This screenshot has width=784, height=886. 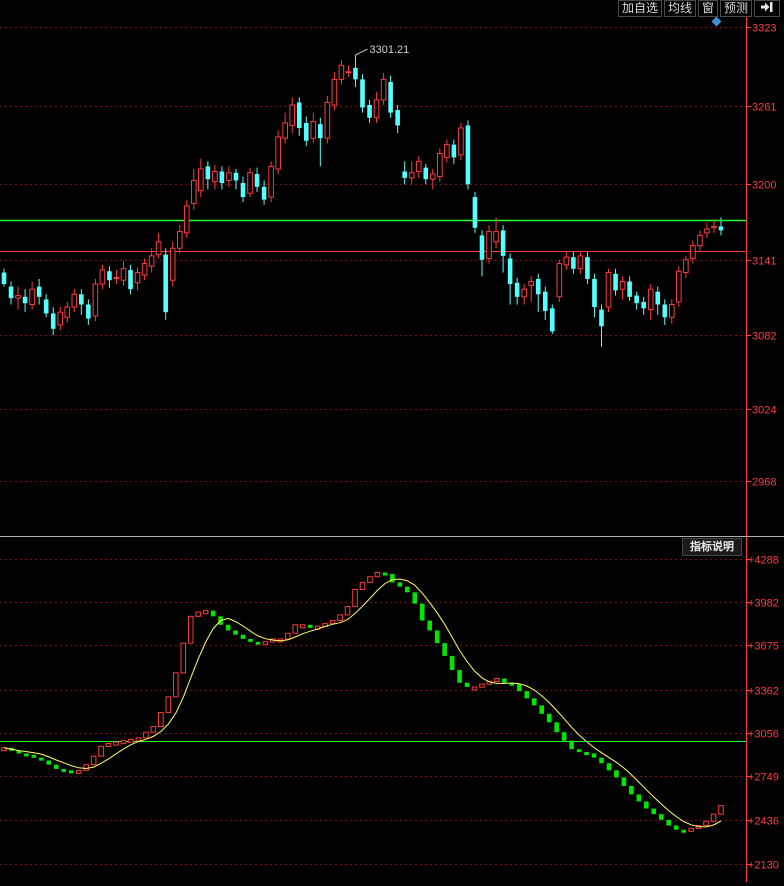 I want to click on window-button: 窗, so click(x=707, y=8).